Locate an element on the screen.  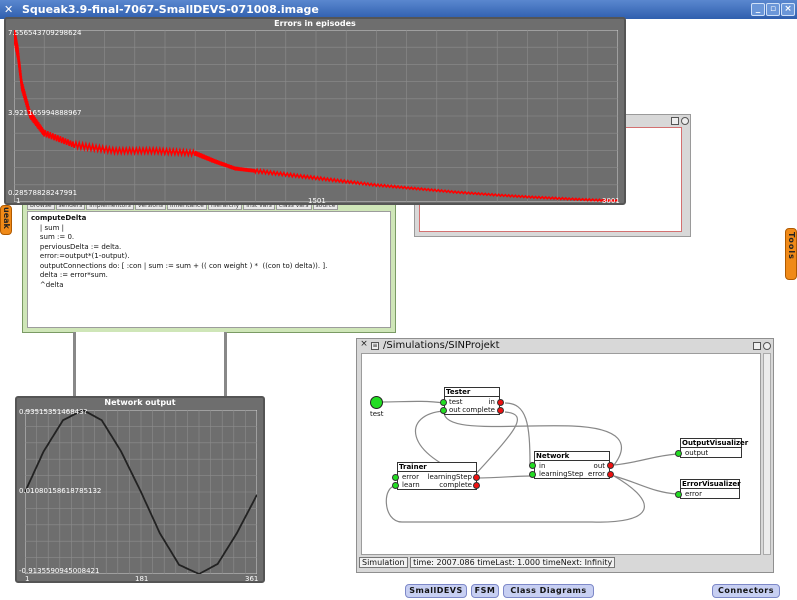
code-line: ^delta is located at coordinates (47, 284).